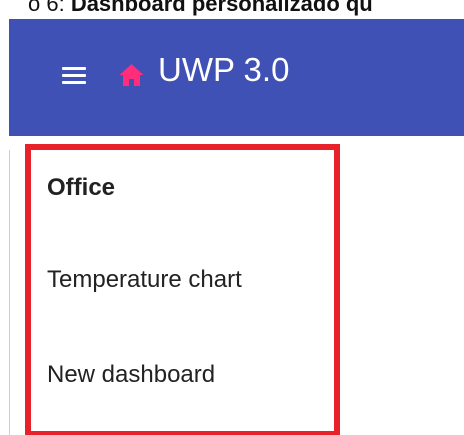  Describe the element at coordinates (131, 375) in the screenshot. I see `menu-item-new-dashboard: New dashboard` at that location.